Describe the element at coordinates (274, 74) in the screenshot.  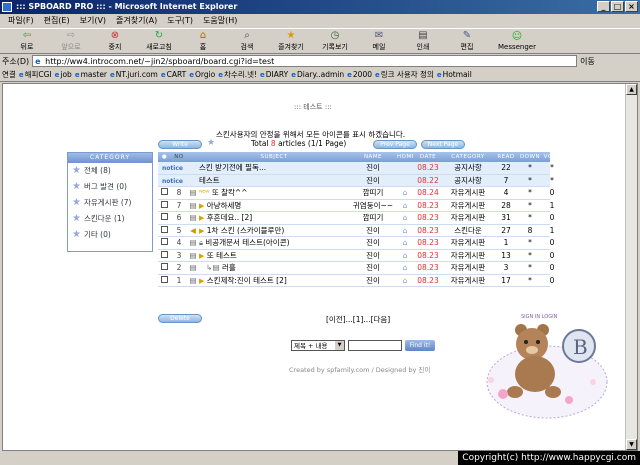
I see `link-item: e DIARY` at that location.